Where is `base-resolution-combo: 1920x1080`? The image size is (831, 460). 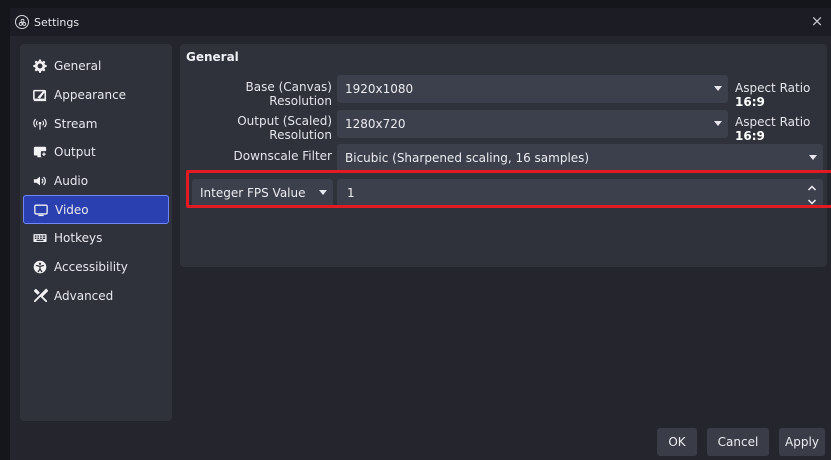 base-resolution-combo: 1920x1080 is located at coordinates (532, 89).